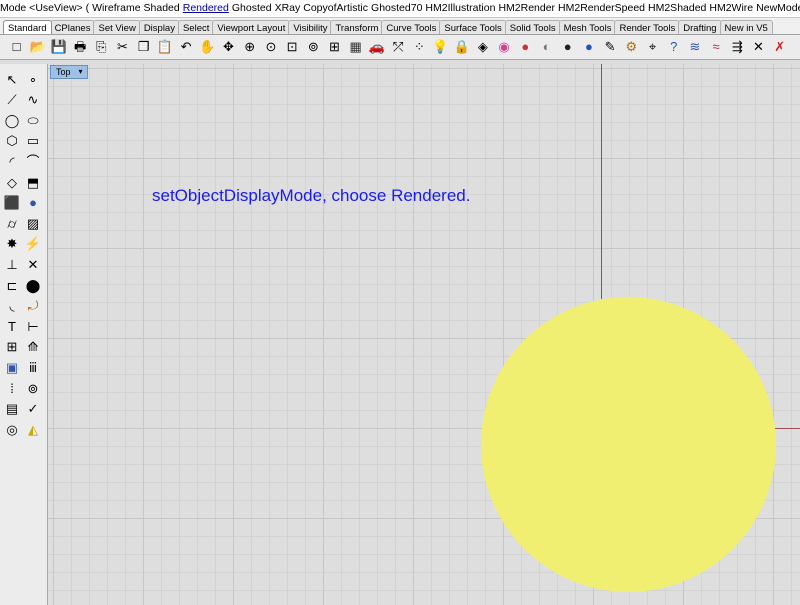 Image resolution: width=800 pixels, height=605 pixels. What do you see at coordinates (33, 244) in the screenshot?
I see `boolean-icon: ⚡` at bounding box center [33, 244].